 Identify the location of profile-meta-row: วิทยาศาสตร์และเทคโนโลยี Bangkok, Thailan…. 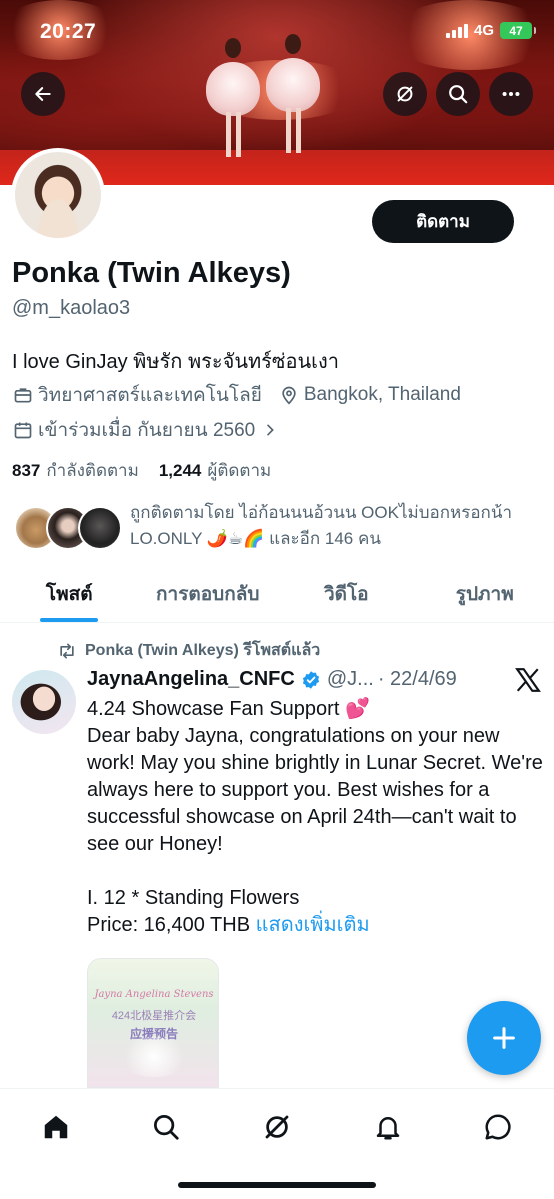
(236, 395).